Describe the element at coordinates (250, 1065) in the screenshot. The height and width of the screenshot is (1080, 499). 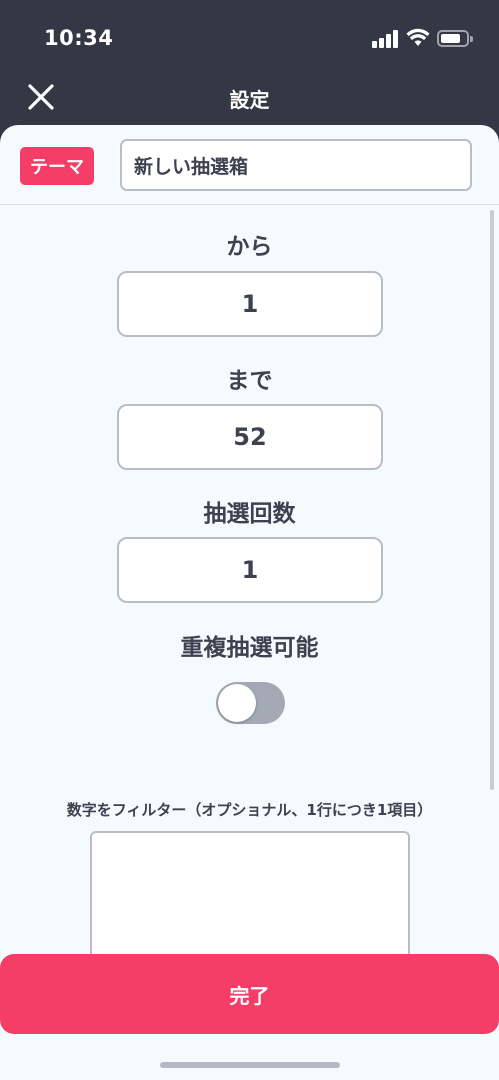
I see `home-indicator` at that location.